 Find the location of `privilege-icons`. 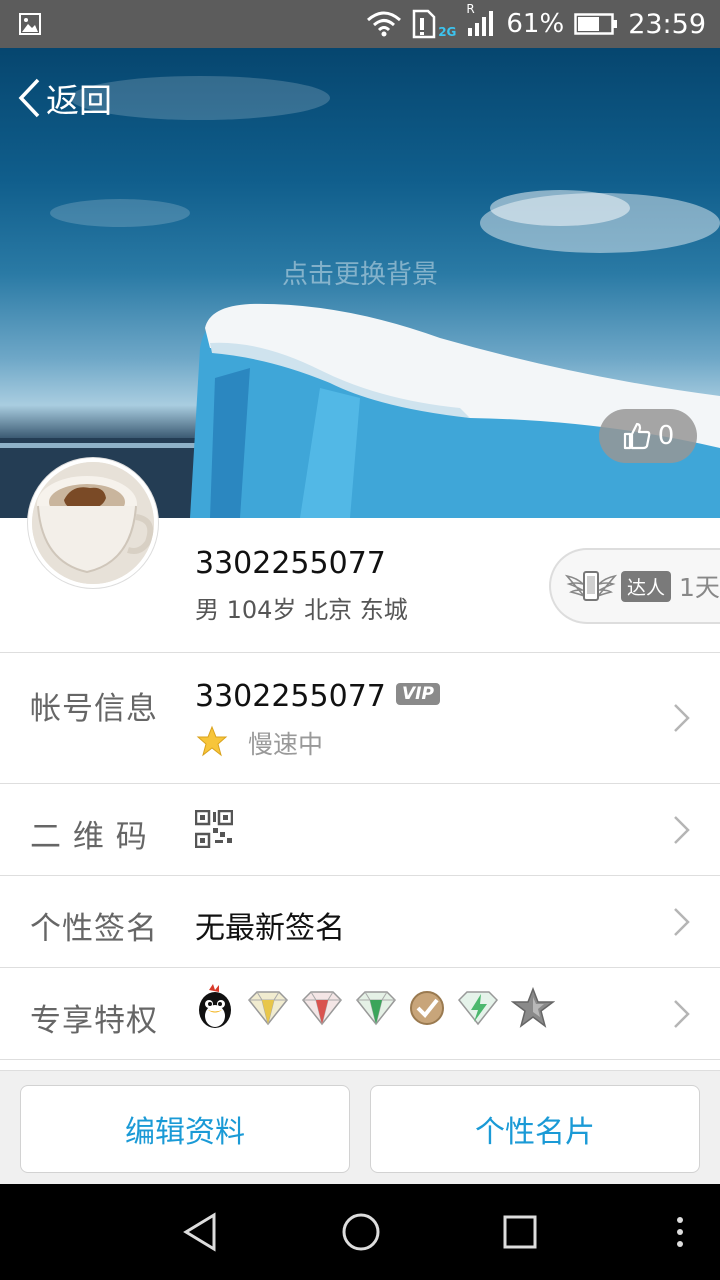

privilege-icons is located at coordinates (375, 1008).